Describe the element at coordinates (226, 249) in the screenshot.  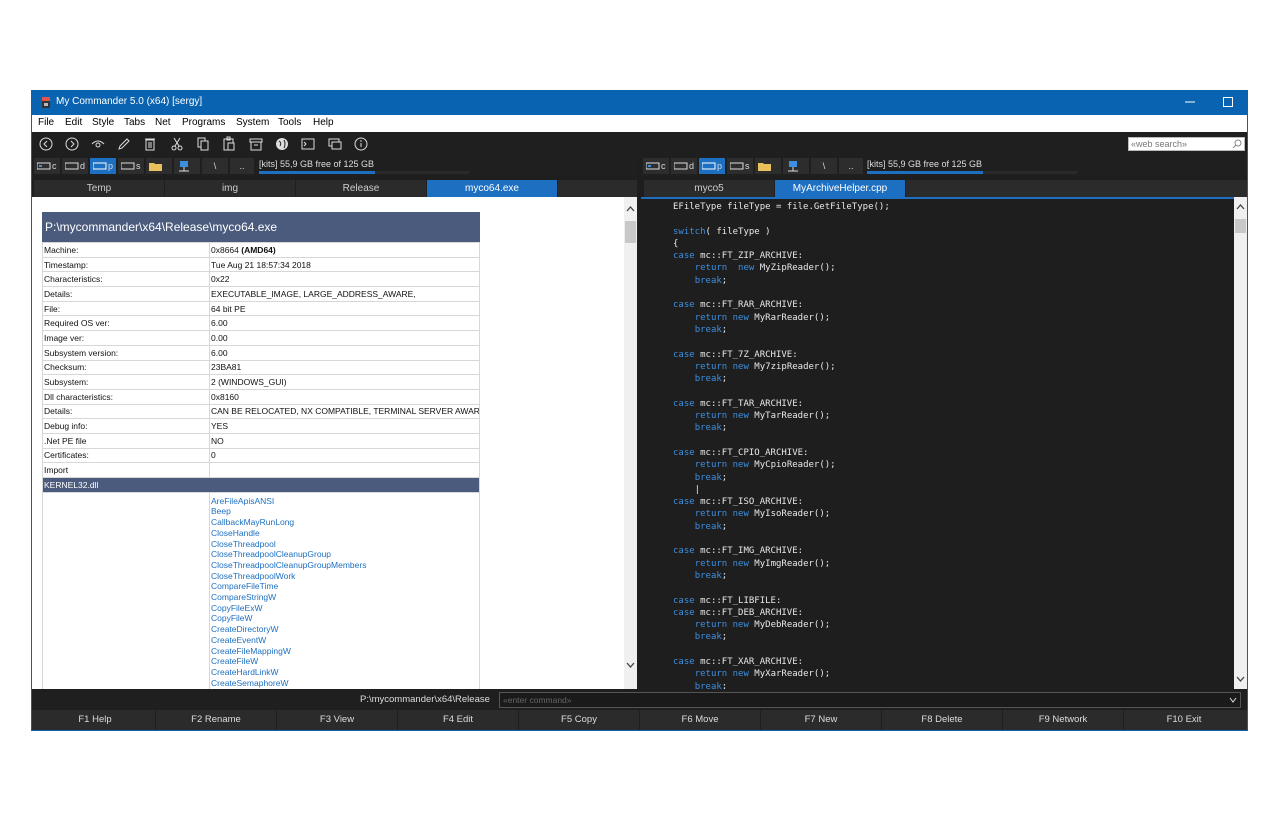
I see `pe-info-value-text: 0x8664` at that location.